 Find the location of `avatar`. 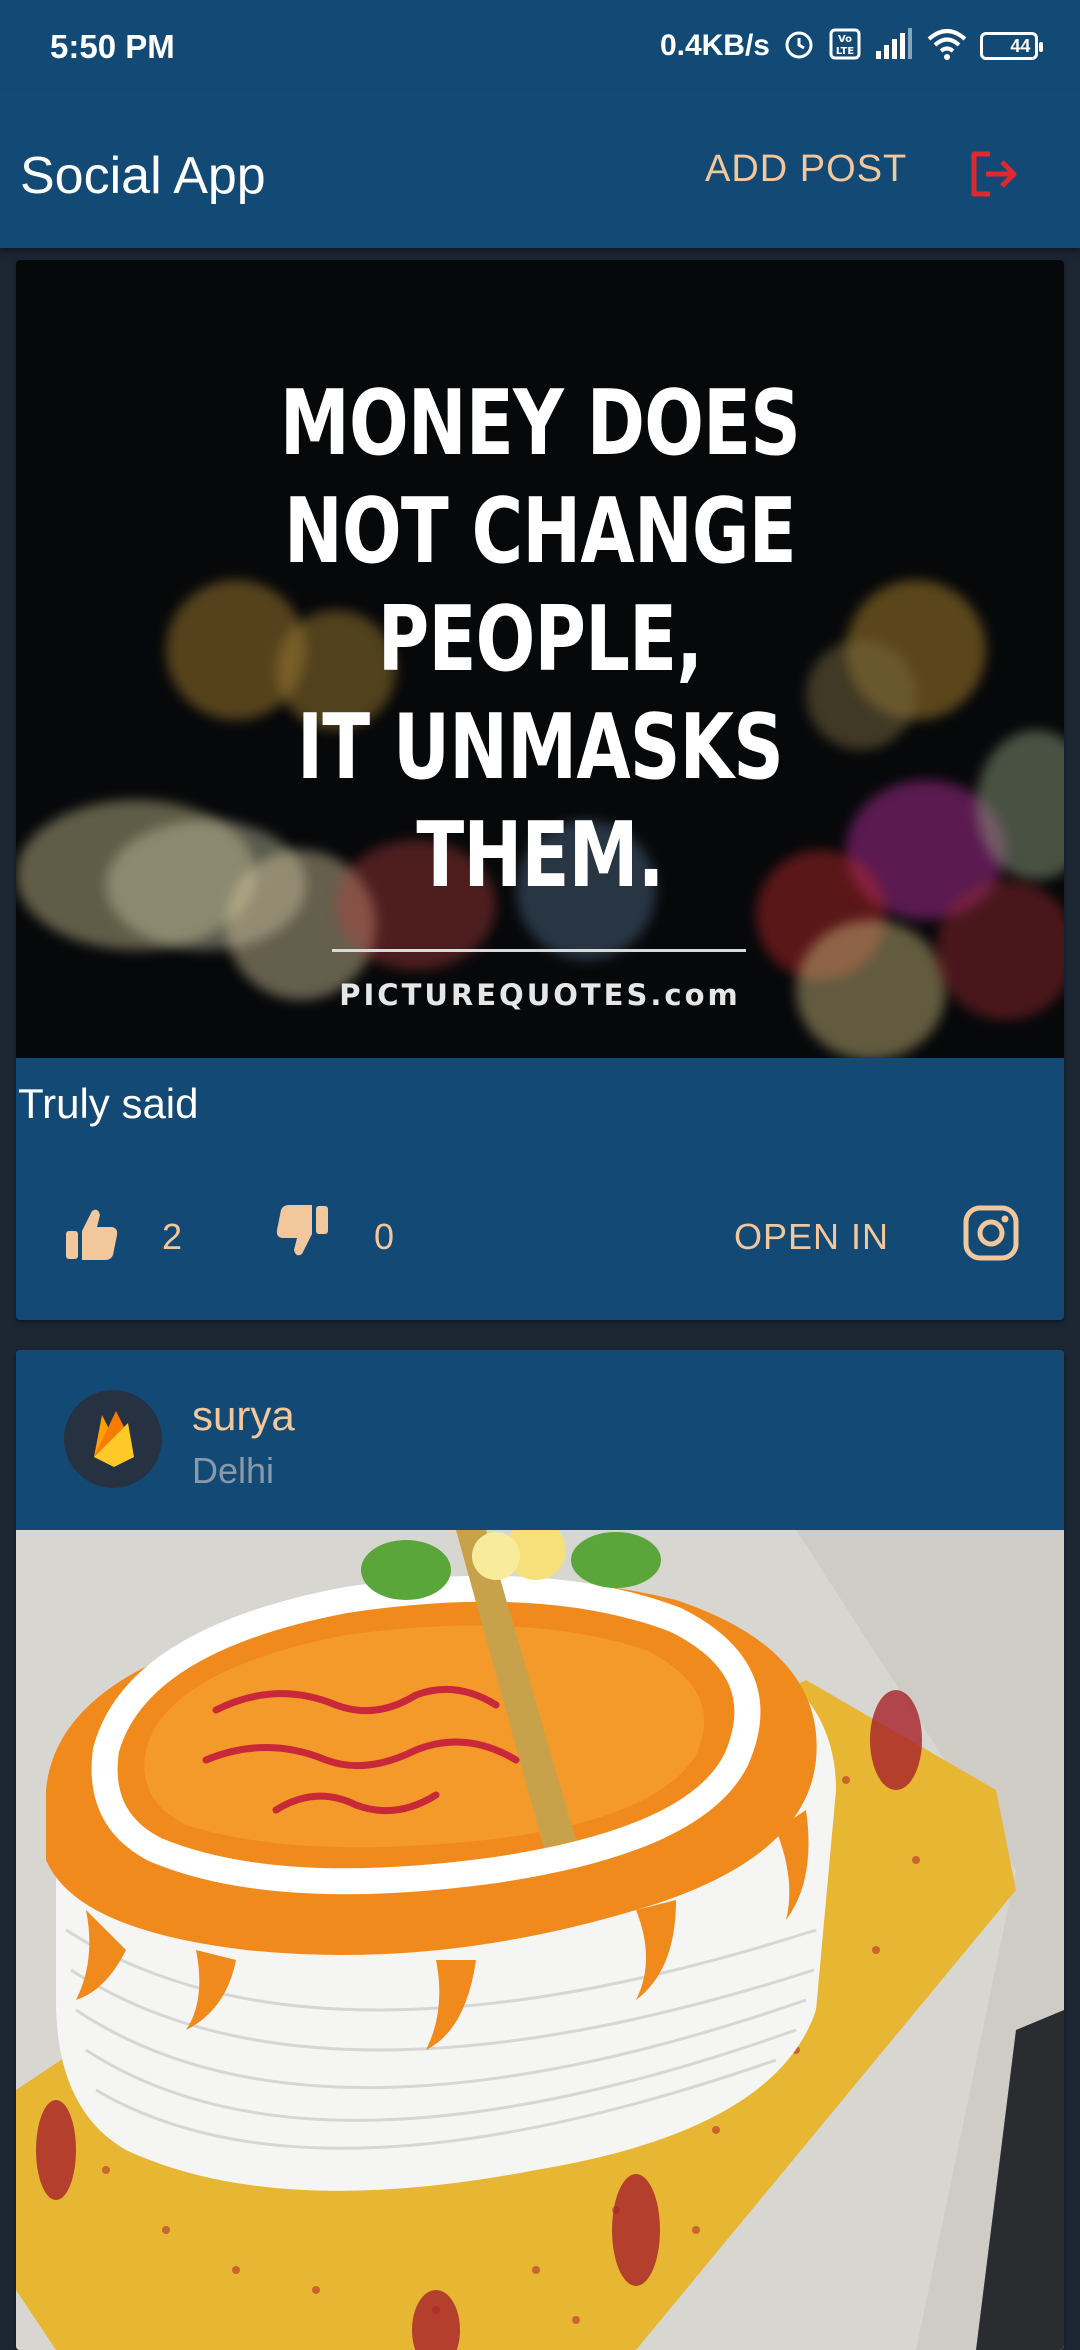

avatar is located at coordinates (113, 1439).